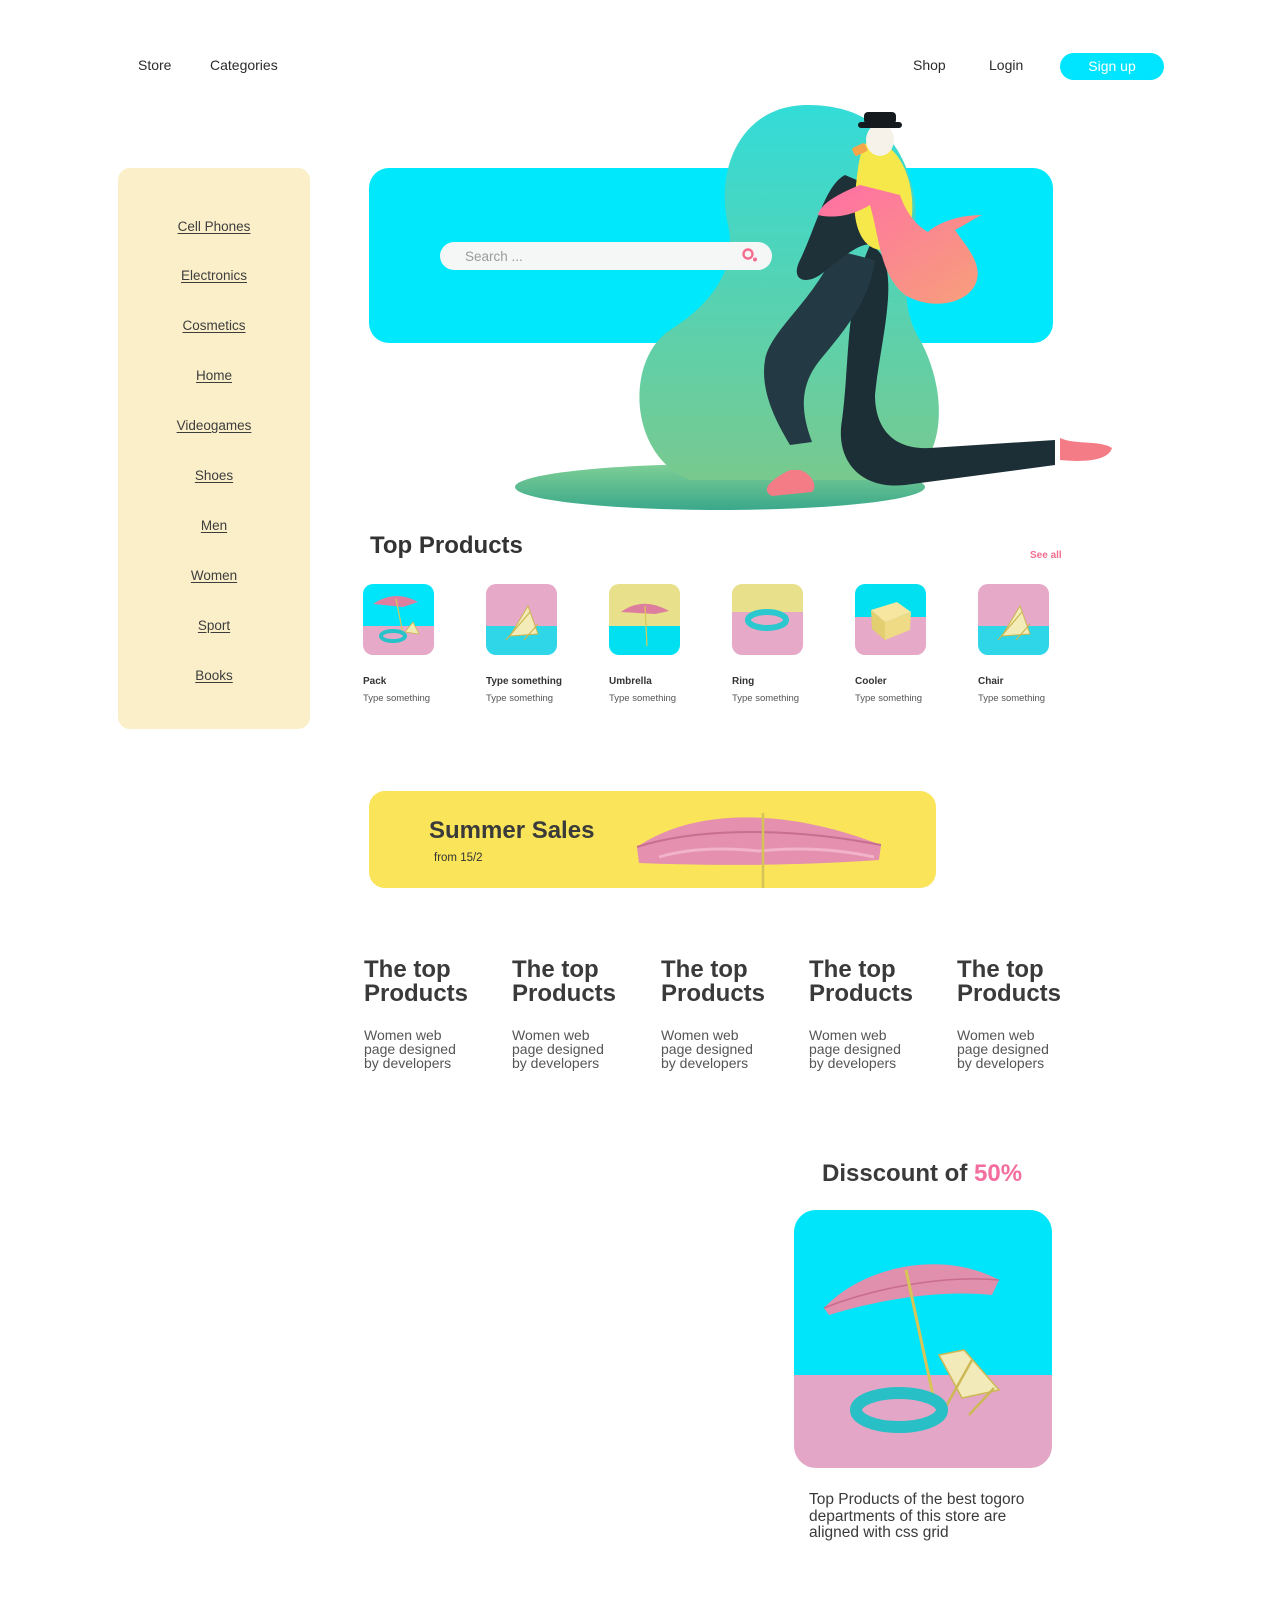  I want to click on summer-sales-title: Summer Sales, so click(512, 830).